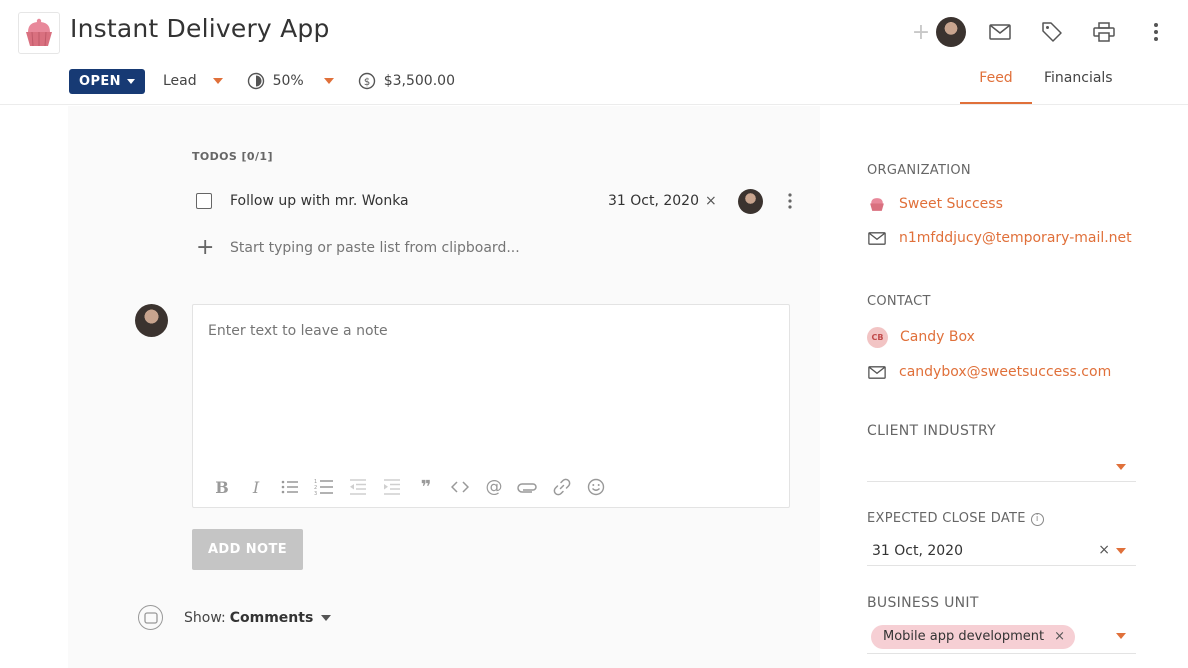 The height and width of the screenshot is (668, 1188). I want to click on remove-chip-icon: ×, so click(1059, 636).